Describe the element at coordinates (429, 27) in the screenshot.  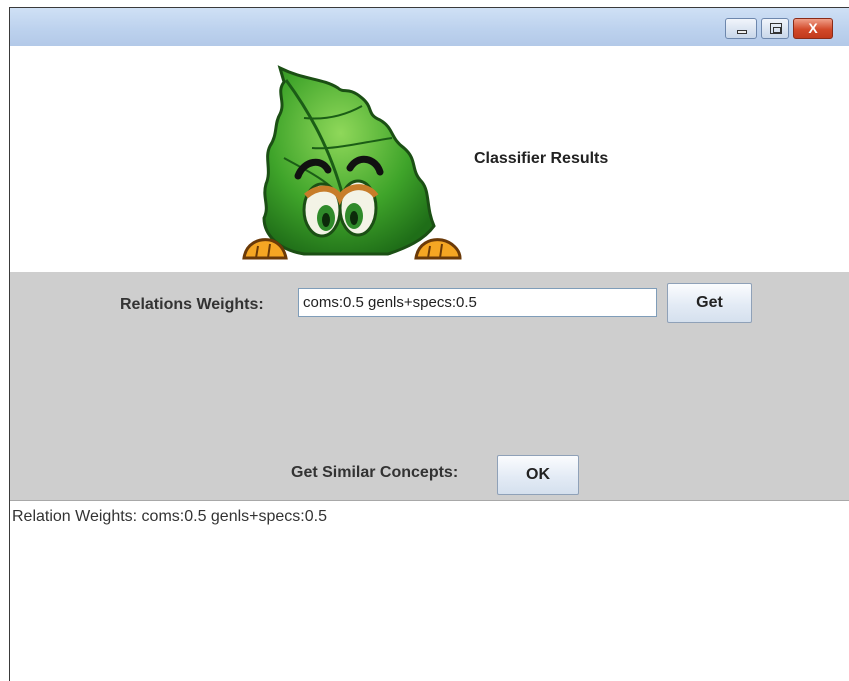
I see `title-bar: X` at that location.